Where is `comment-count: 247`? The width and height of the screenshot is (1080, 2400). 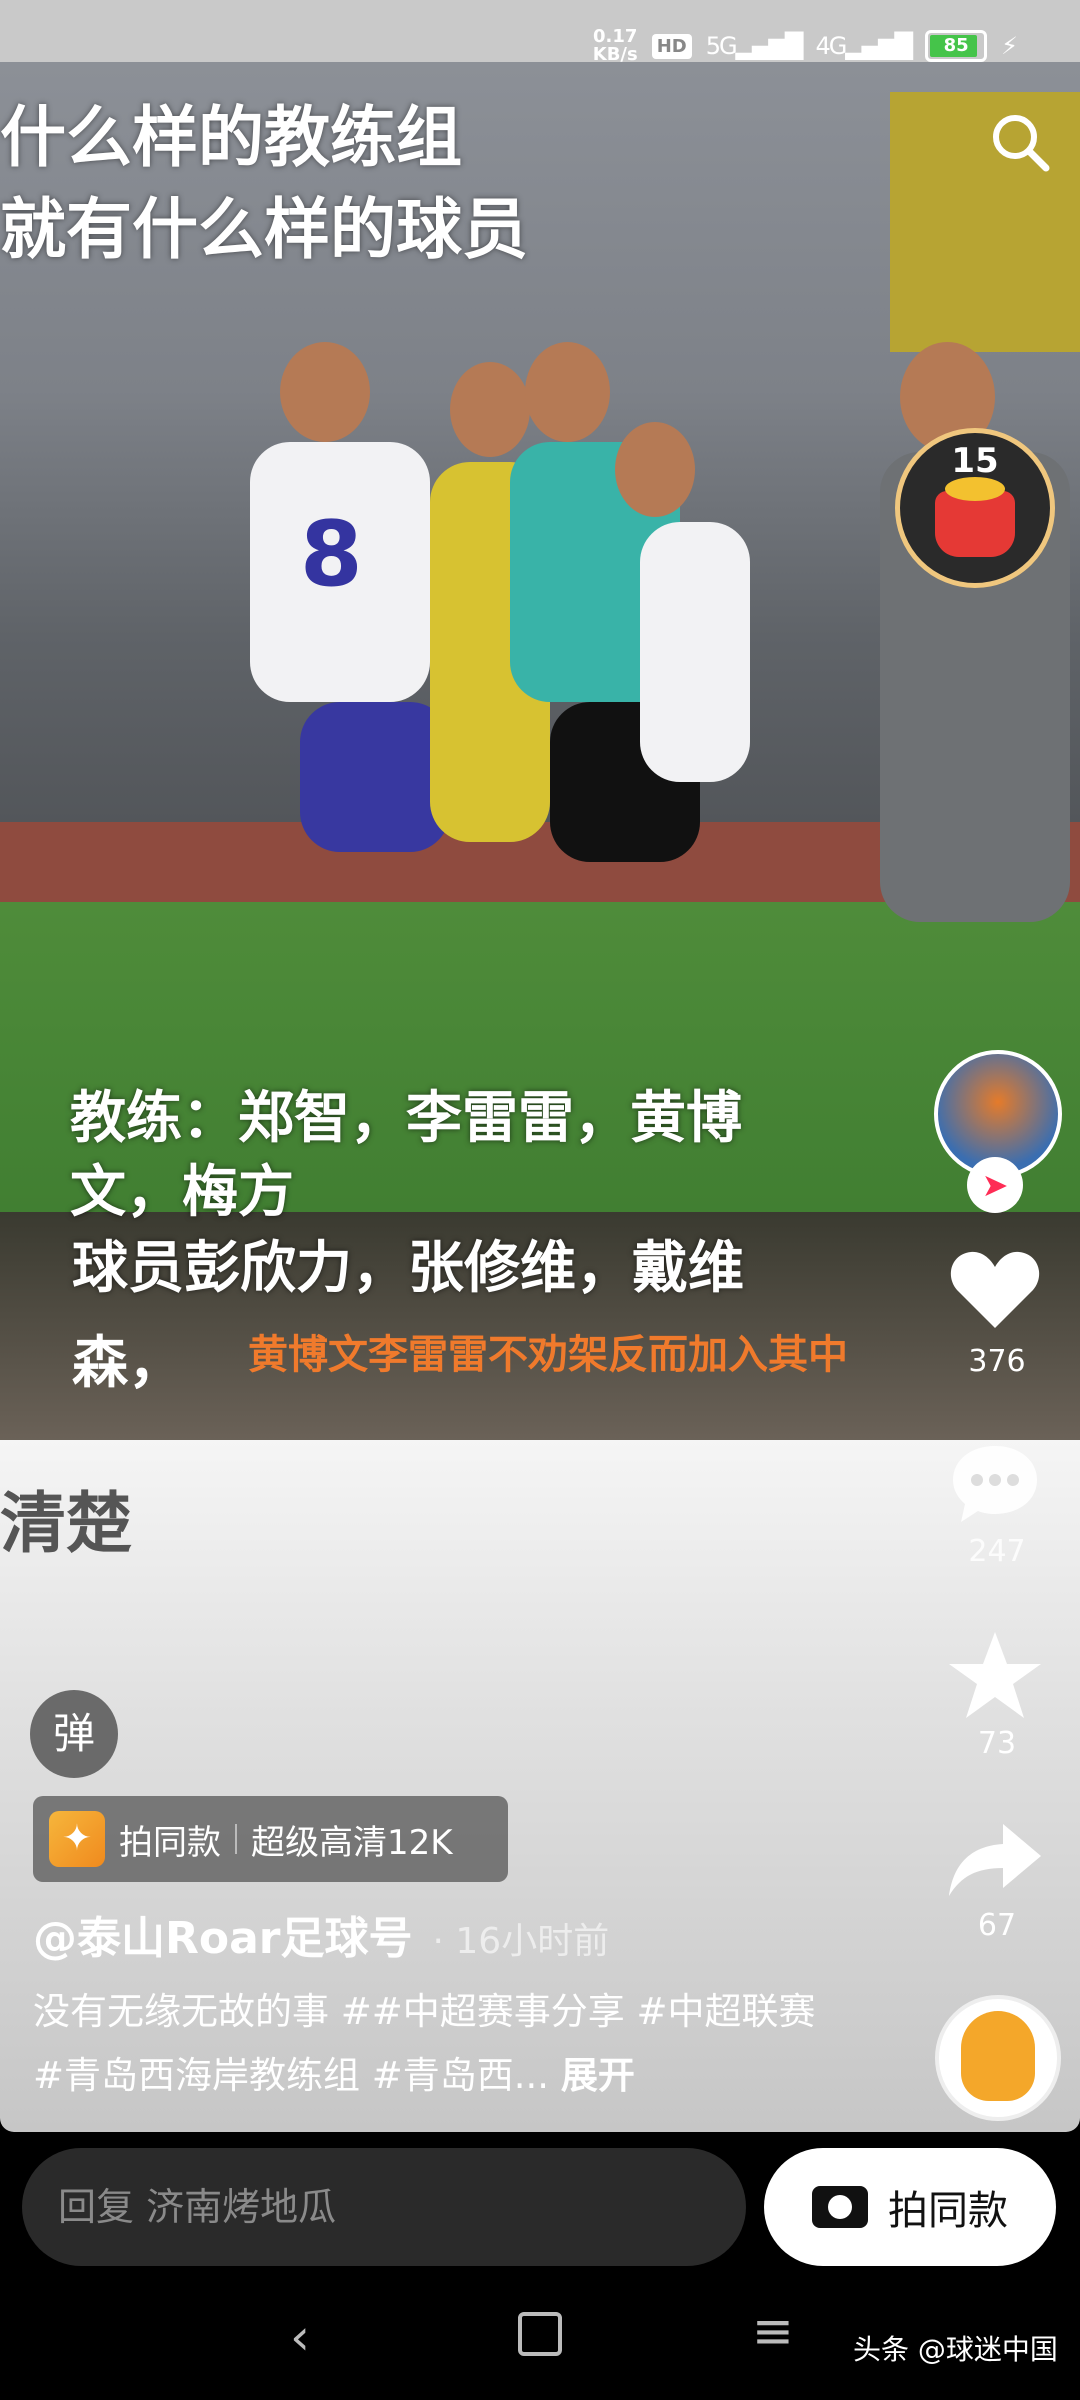
comment-count: 247 is located at coordinates (997, 1551).